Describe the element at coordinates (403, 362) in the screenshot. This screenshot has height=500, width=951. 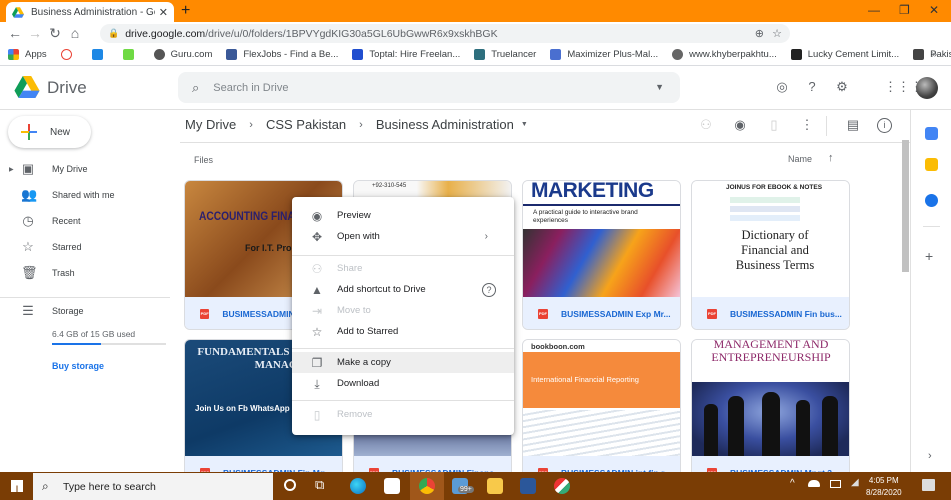
I see `menu-item-make-a-copy: ❐ Make a copy` at that location.